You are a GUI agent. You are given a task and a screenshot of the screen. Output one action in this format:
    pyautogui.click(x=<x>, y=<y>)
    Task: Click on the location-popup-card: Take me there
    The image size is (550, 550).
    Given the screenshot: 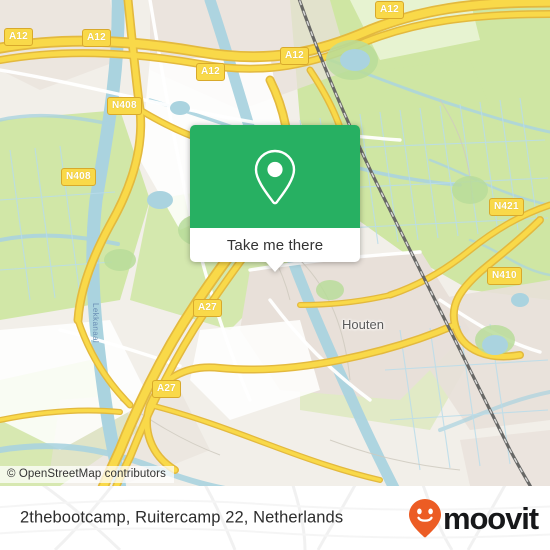 What is the action you would take?
    pyautogui.click(x=275, y=198)
    